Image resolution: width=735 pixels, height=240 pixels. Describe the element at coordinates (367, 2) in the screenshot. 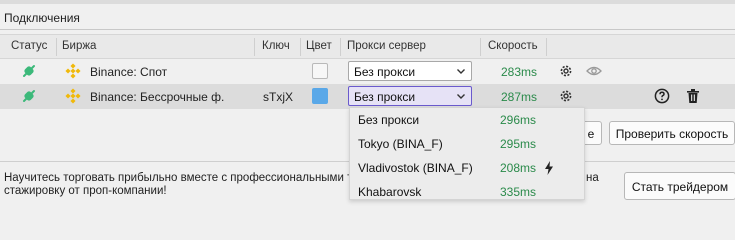

I see `top-edge` at that location.